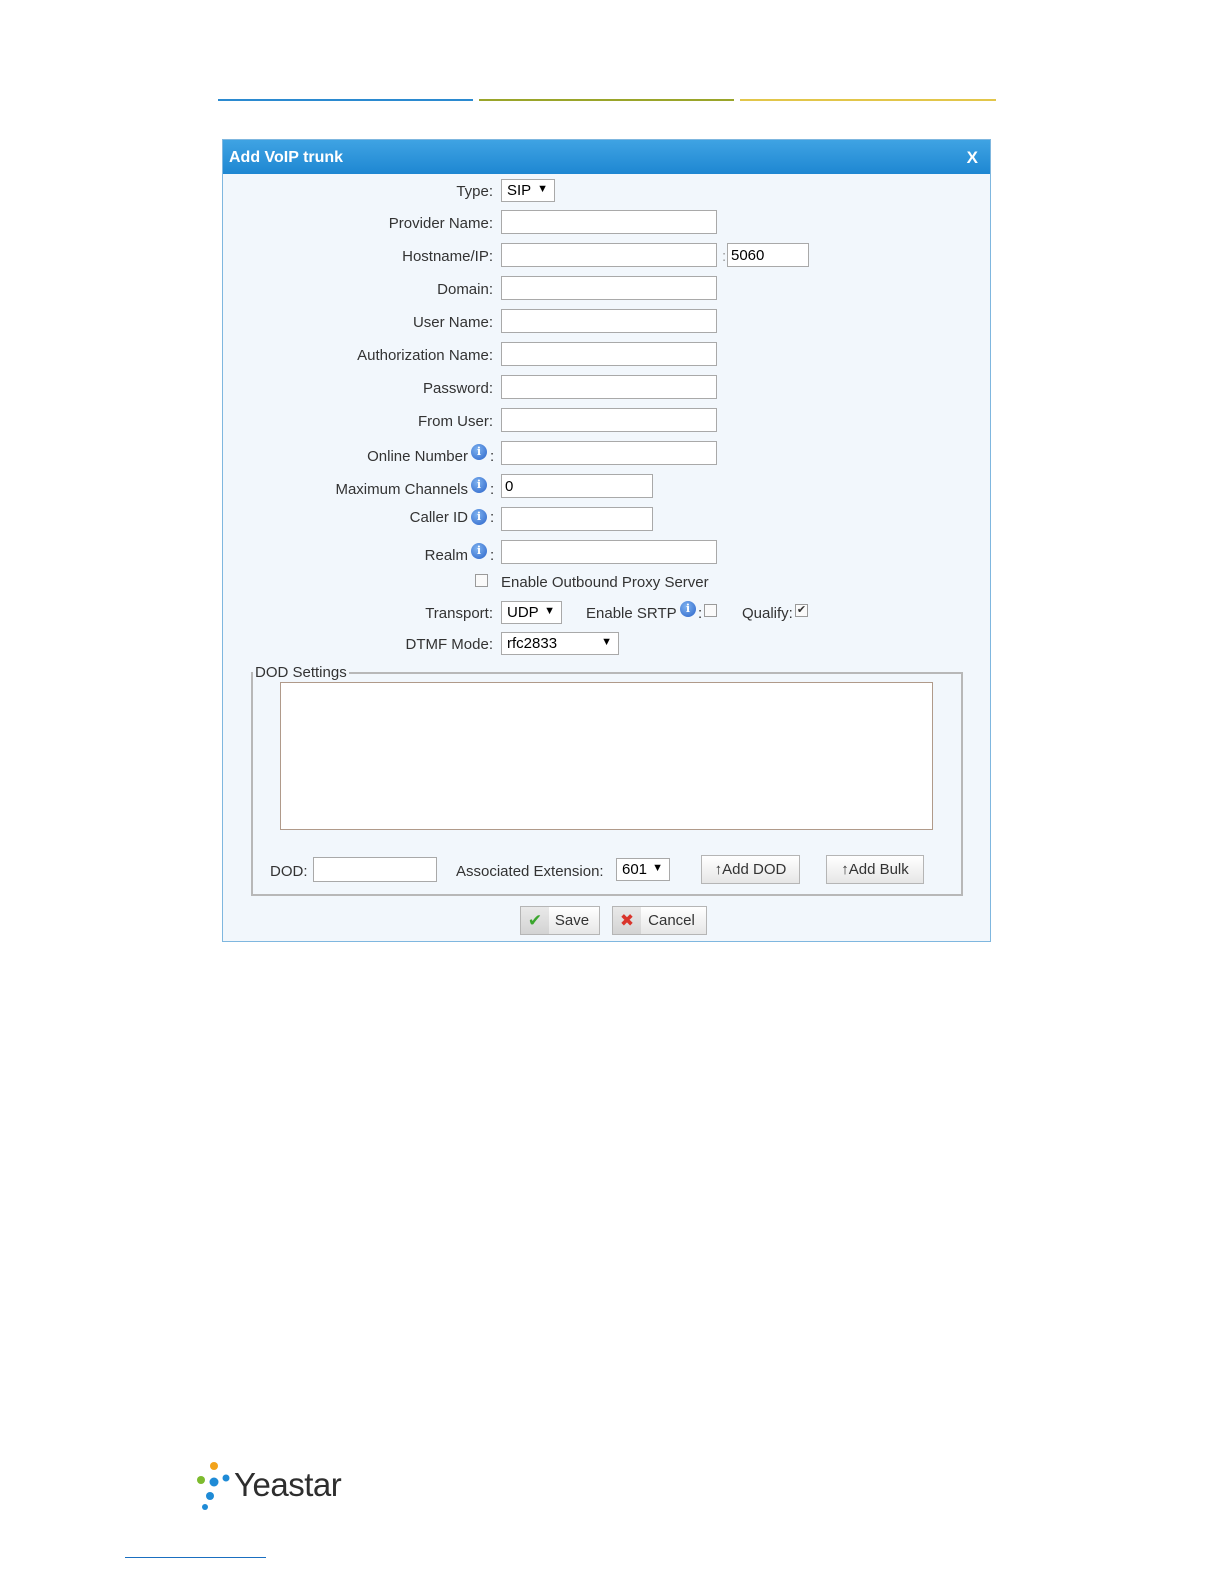  Describe the element at coordinates (560, 920) in the screenshot. I see `save-button: ✔ Save` at that location.